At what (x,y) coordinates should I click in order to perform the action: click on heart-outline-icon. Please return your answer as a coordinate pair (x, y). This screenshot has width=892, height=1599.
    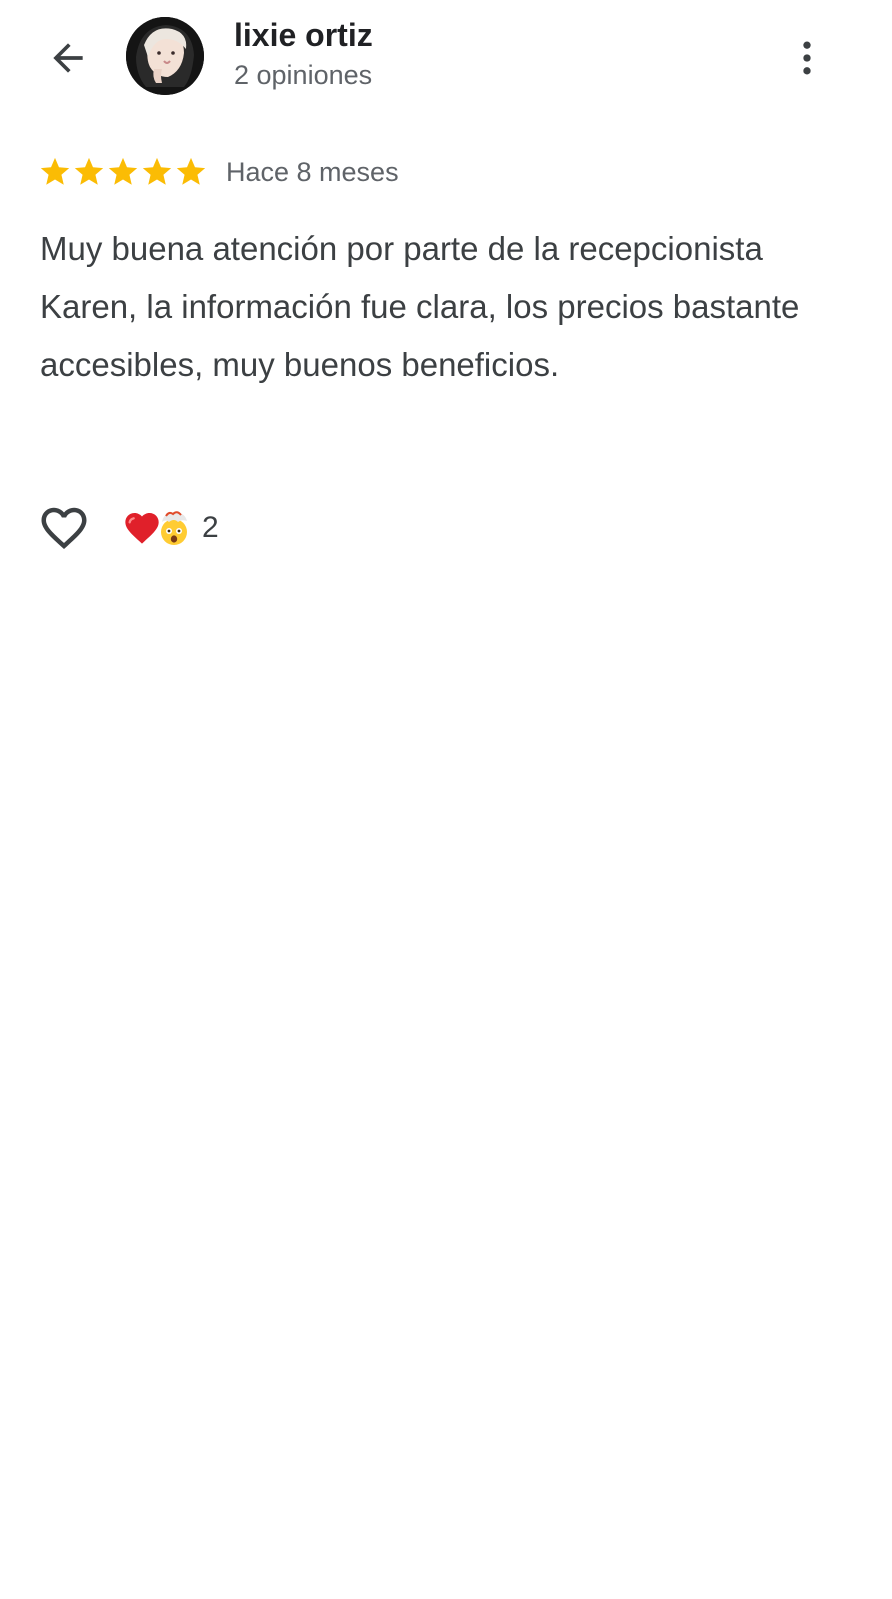
    Looking at the image, I should click on (64, 528).